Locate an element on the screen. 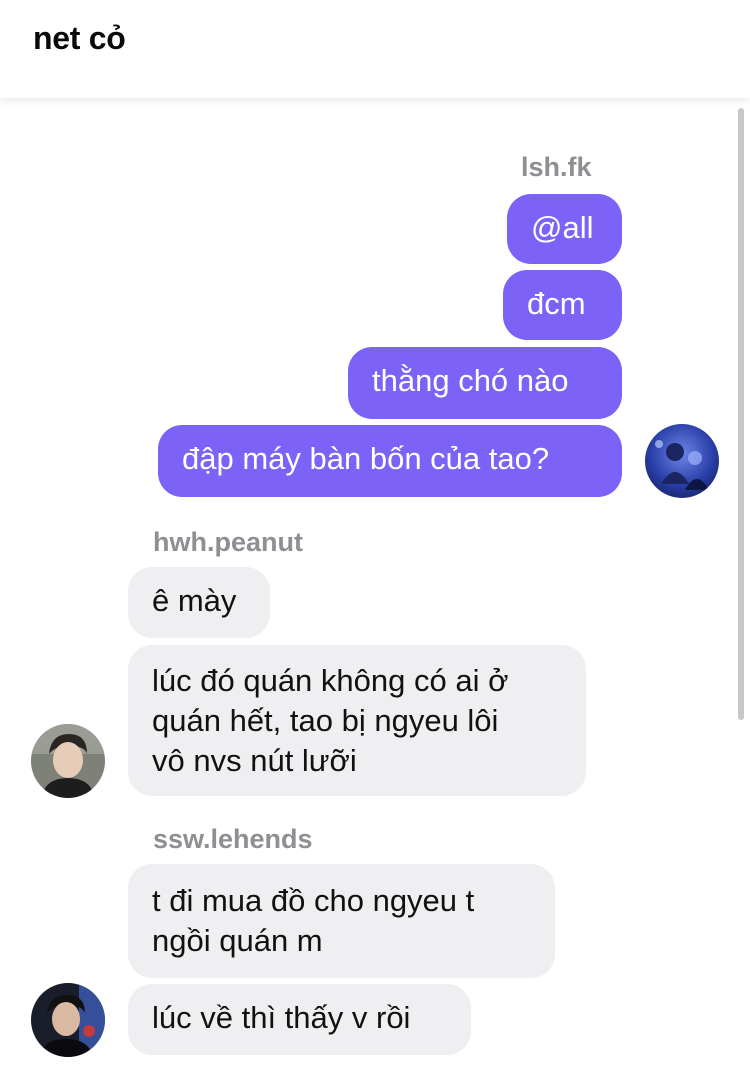 This screenshot has width=750, height=1069. sender-name: hwh.peanut is located at coordinates (228, 542).